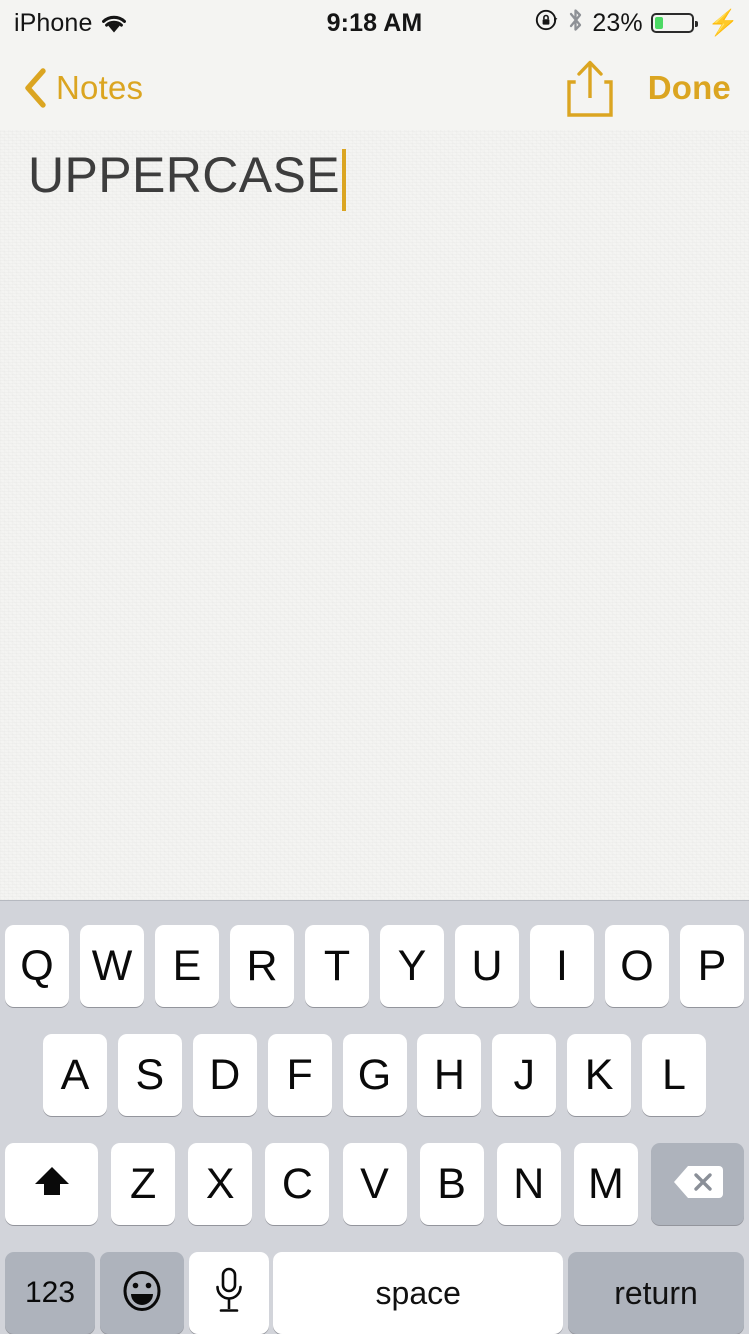 This screenshot has height=1334, width=749. Describe the element at coordinates (524, 1075) in the screenshot. I see `key-j: J` at that location.